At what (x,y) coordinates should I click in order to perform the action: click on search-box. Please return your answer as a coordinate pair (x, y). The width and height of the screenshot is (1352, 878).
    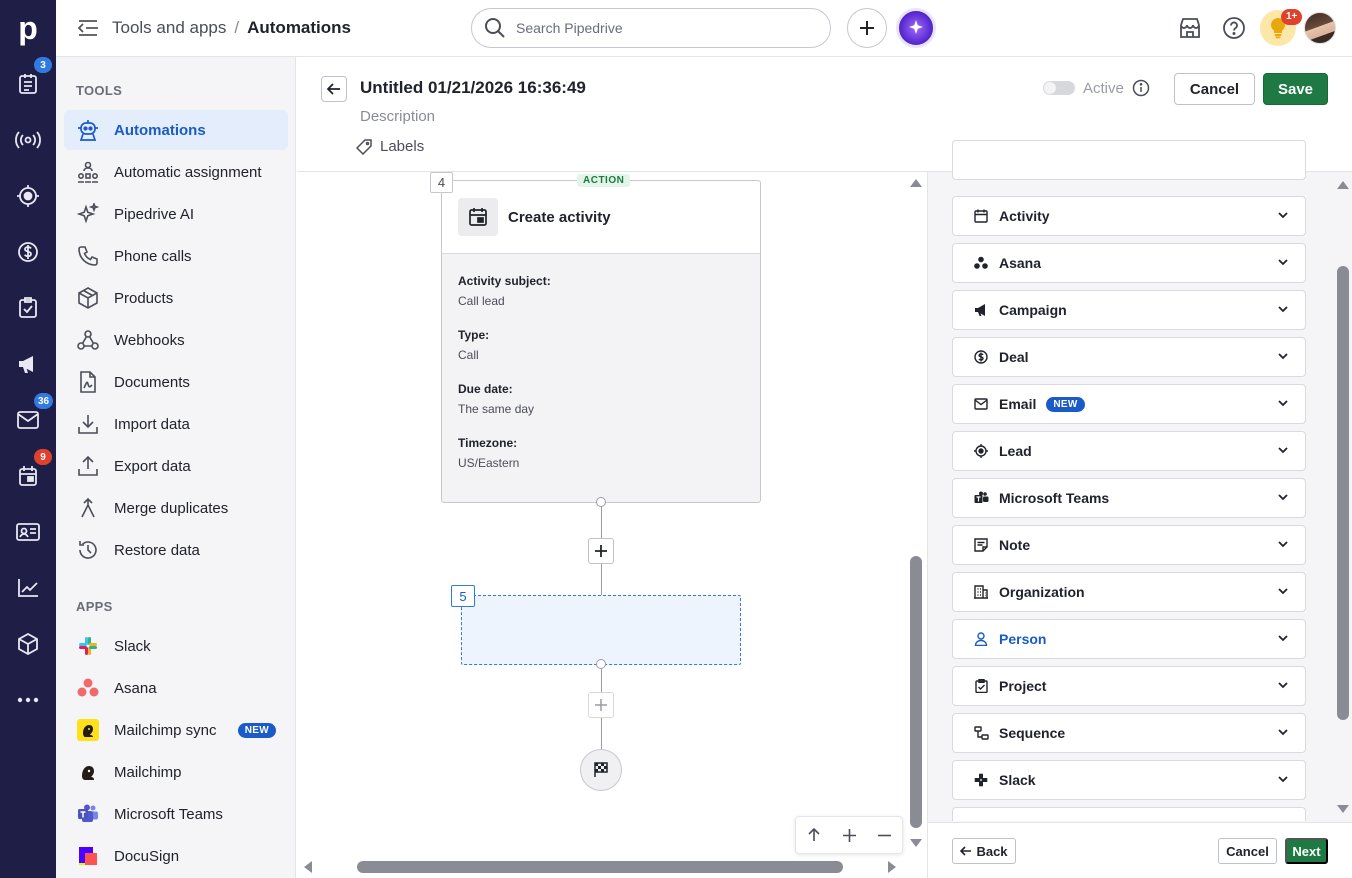
    Looking at the image, I should click on (651, 28).